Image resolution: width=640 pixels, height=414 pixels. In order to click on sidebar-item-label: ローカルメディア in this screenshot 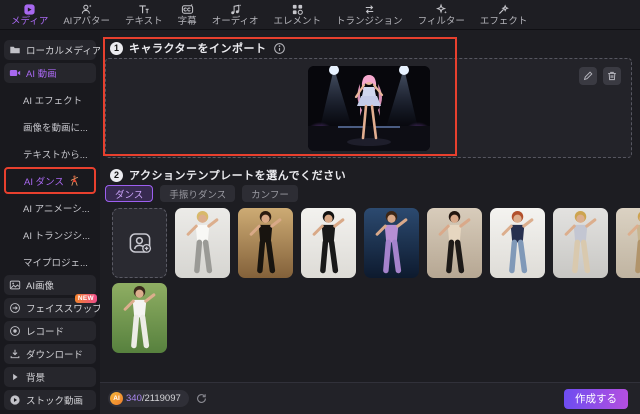, I will do `click(64, 51)`.